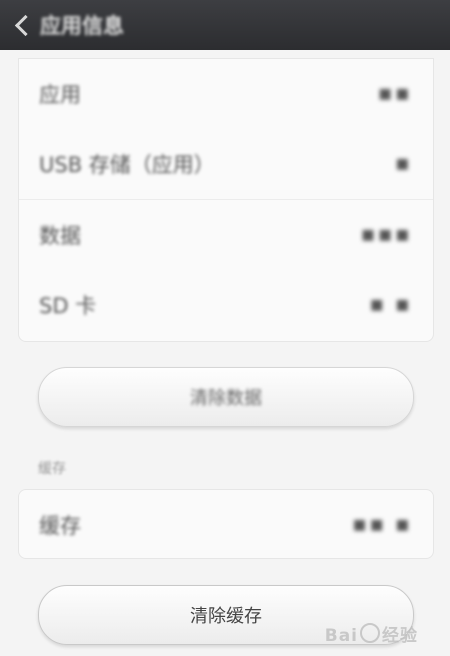  I want to click on title-bar: 应用信息, so click(225, 25).